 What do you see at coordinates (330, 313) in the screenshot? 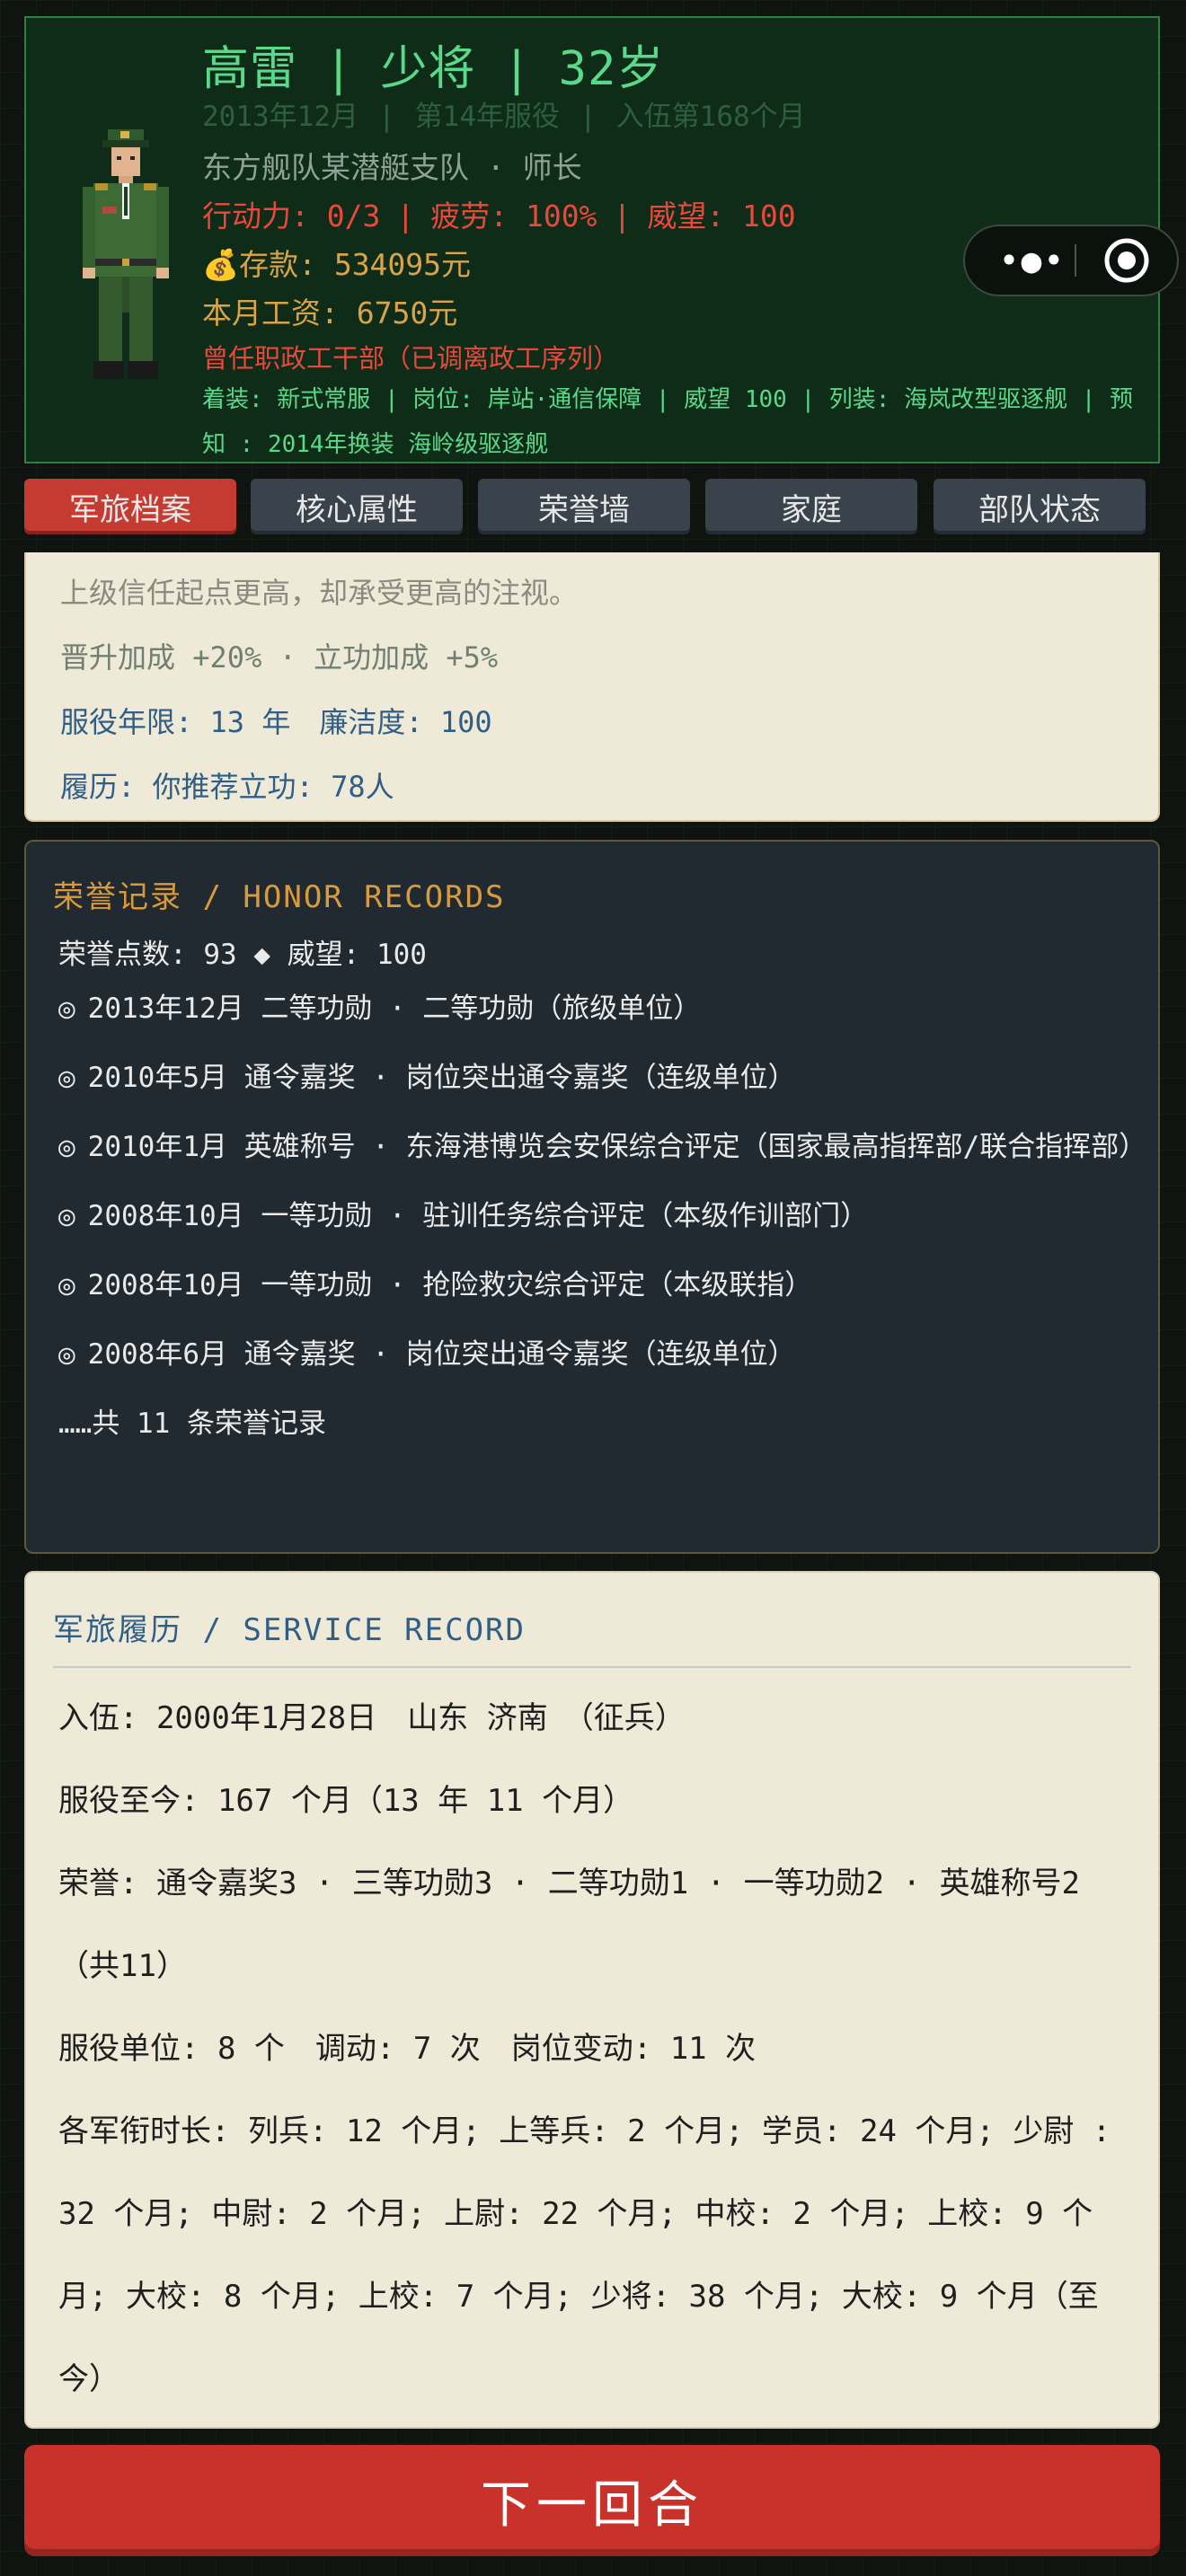
I see `monthly-salary: 本月工资: 6750元` at bounding box center [330, 313].